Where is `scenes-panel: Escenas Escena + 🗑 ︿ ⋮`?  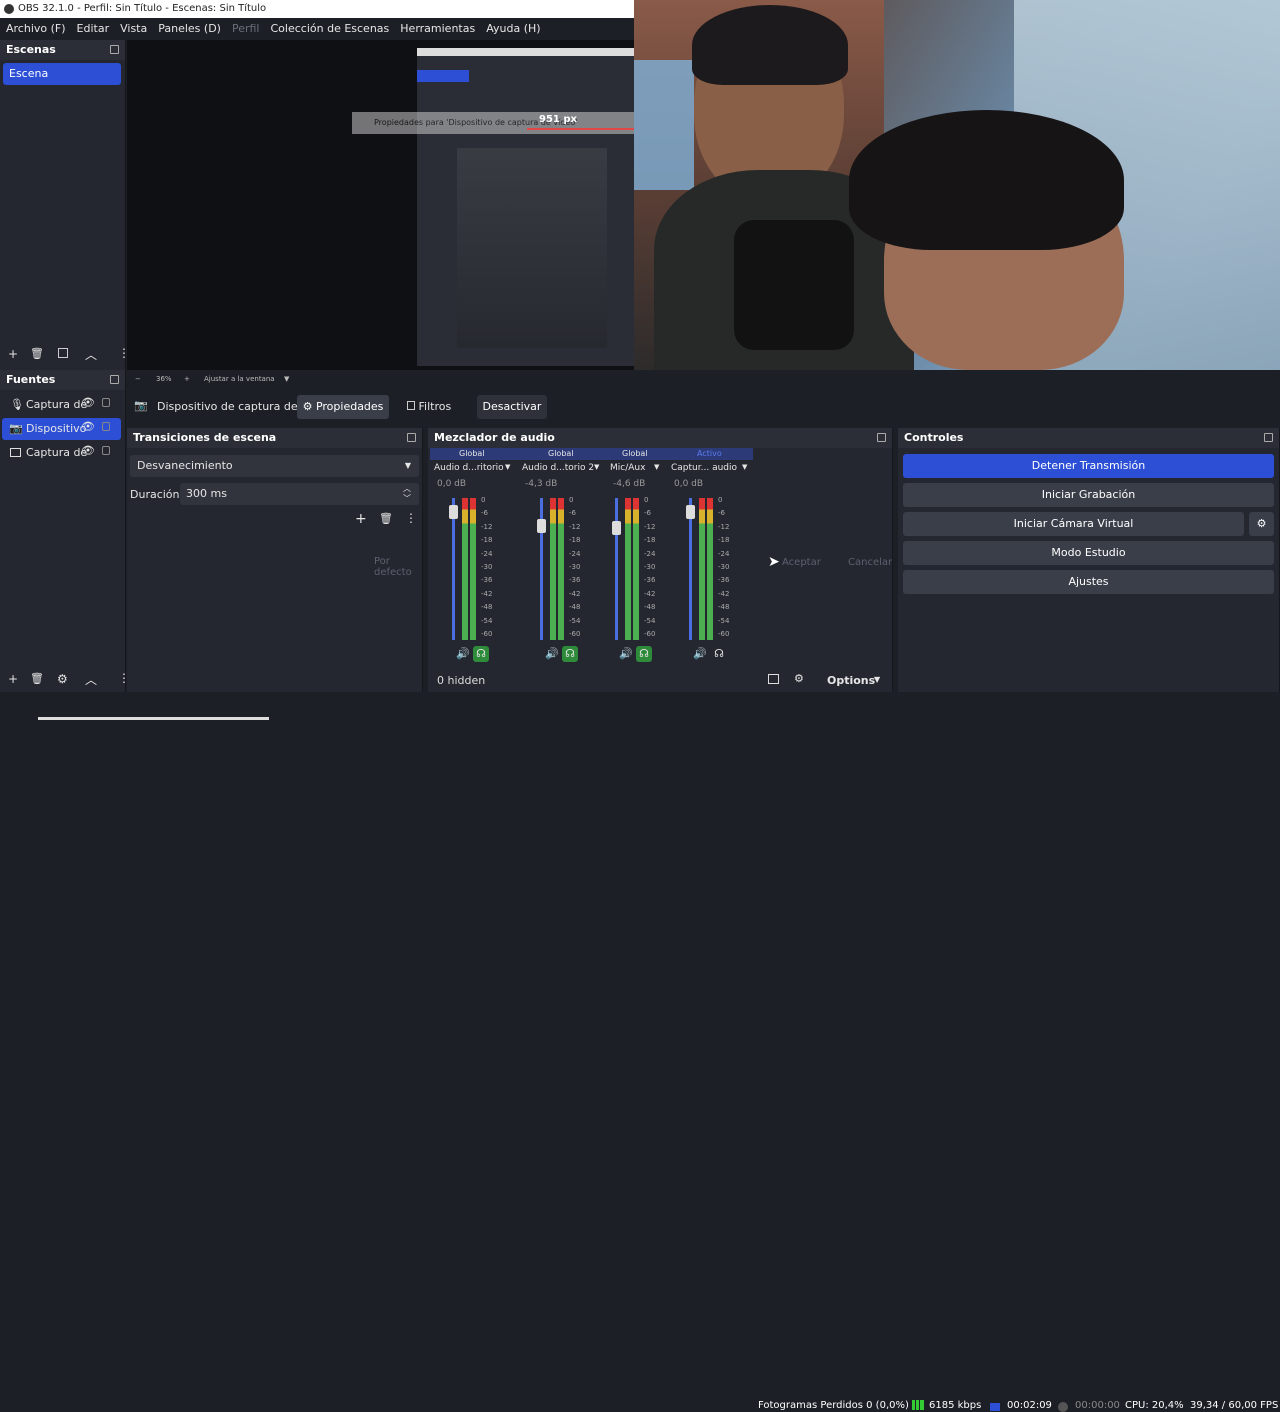 scenes-panel: Escenas Escena + 🗑 ︿ ⋮ is located at coordinates (65, 205).